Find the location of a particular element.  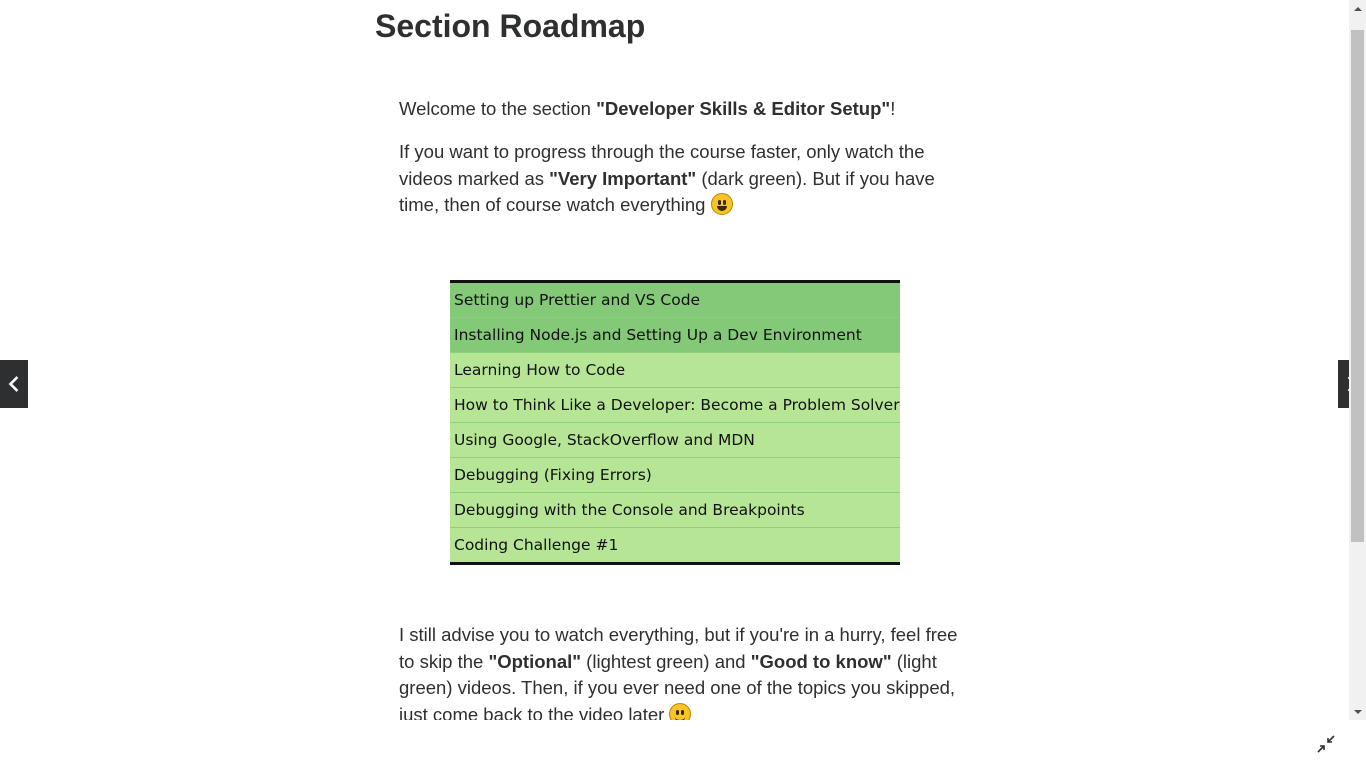

vertical-scrollbar is located at coordinates (1357, 360).